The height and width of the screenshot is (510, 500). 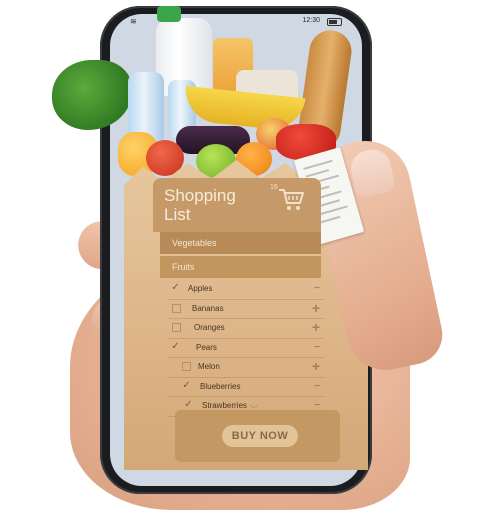 What do you see at coordinates (246, 290) in the screenshot?
I see `list-item: ✓ Apples −` at bounding box center [246, 290].